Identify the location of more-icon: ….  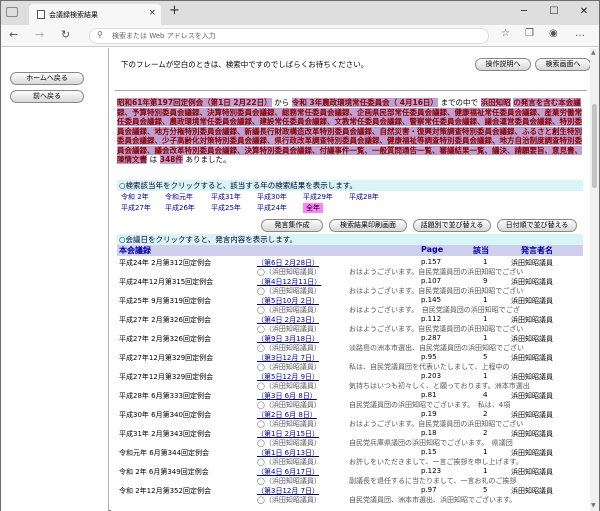
(580, 33).